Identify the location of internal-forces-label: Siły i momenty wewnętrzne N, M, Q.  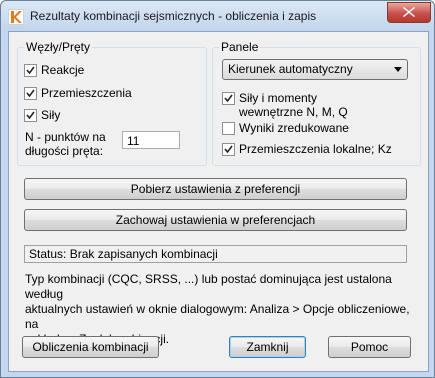
(293, 105).